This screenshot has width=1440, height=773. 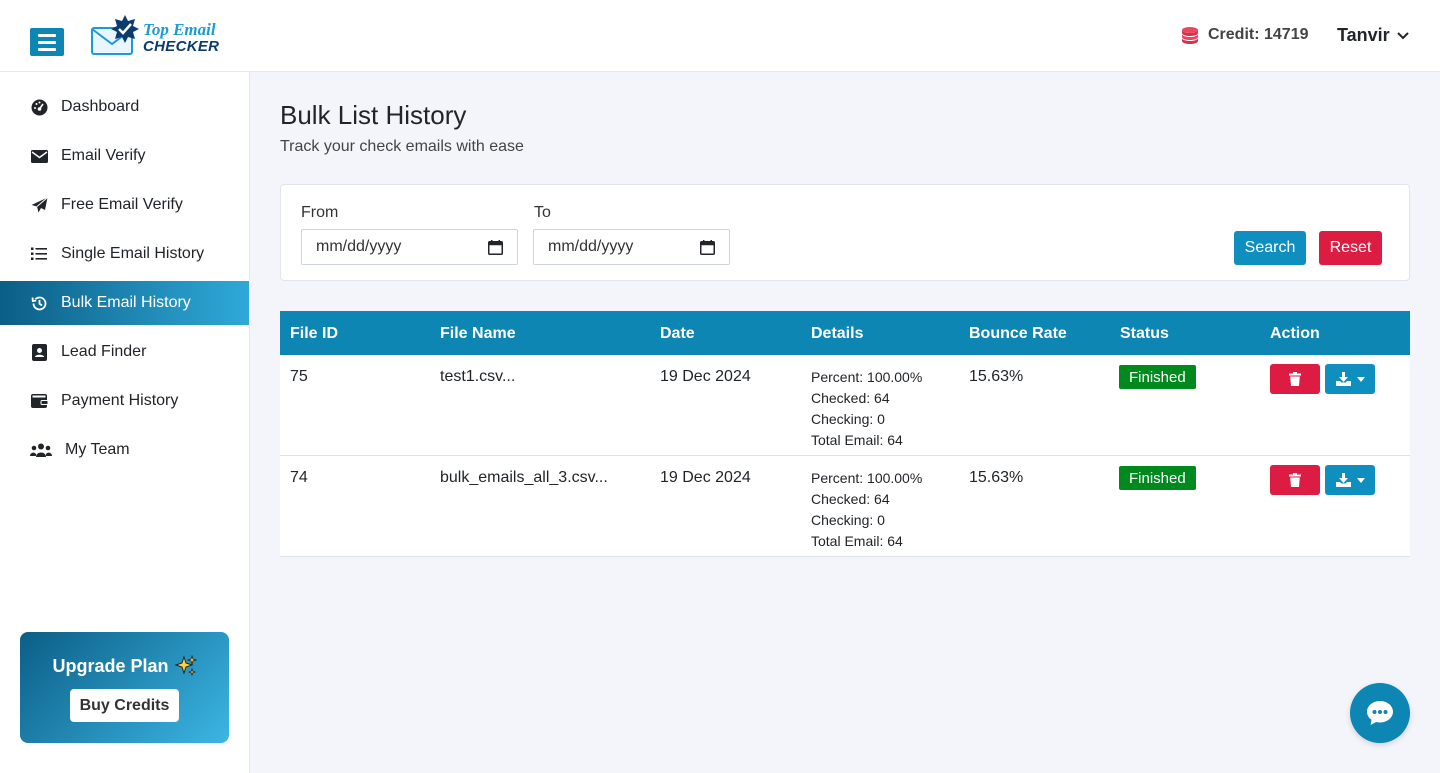 What do you see at coordinates (181, 46) in the screenshot?
I see `logo-line-2: CHECKER` at bounding box center [181, 46].